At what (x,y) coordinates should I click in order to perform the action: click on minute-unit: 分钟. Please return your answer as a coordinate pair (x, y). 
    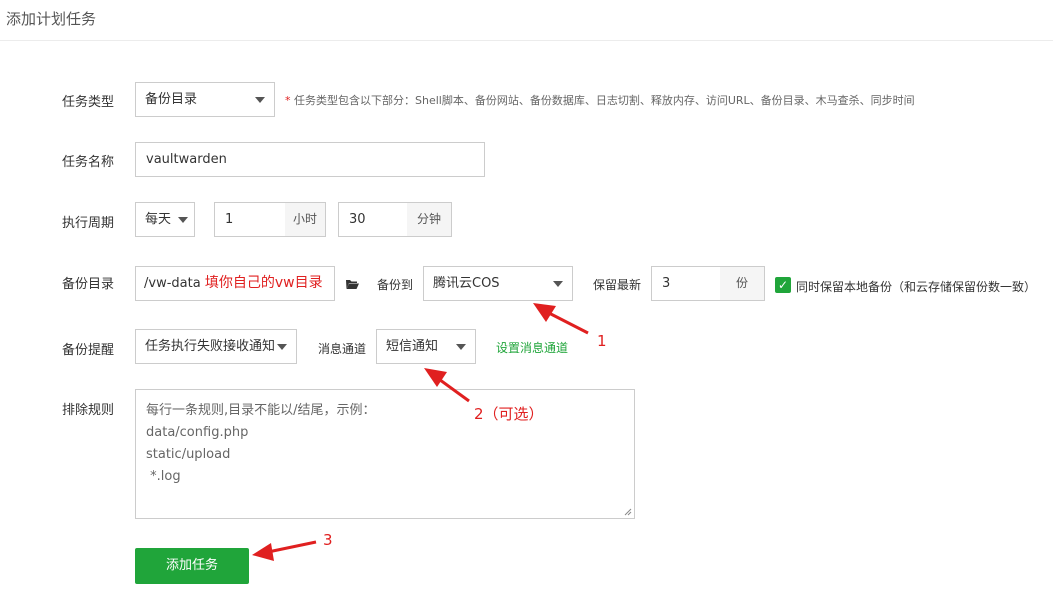
    Looking at the image, I should click on (429, 219).